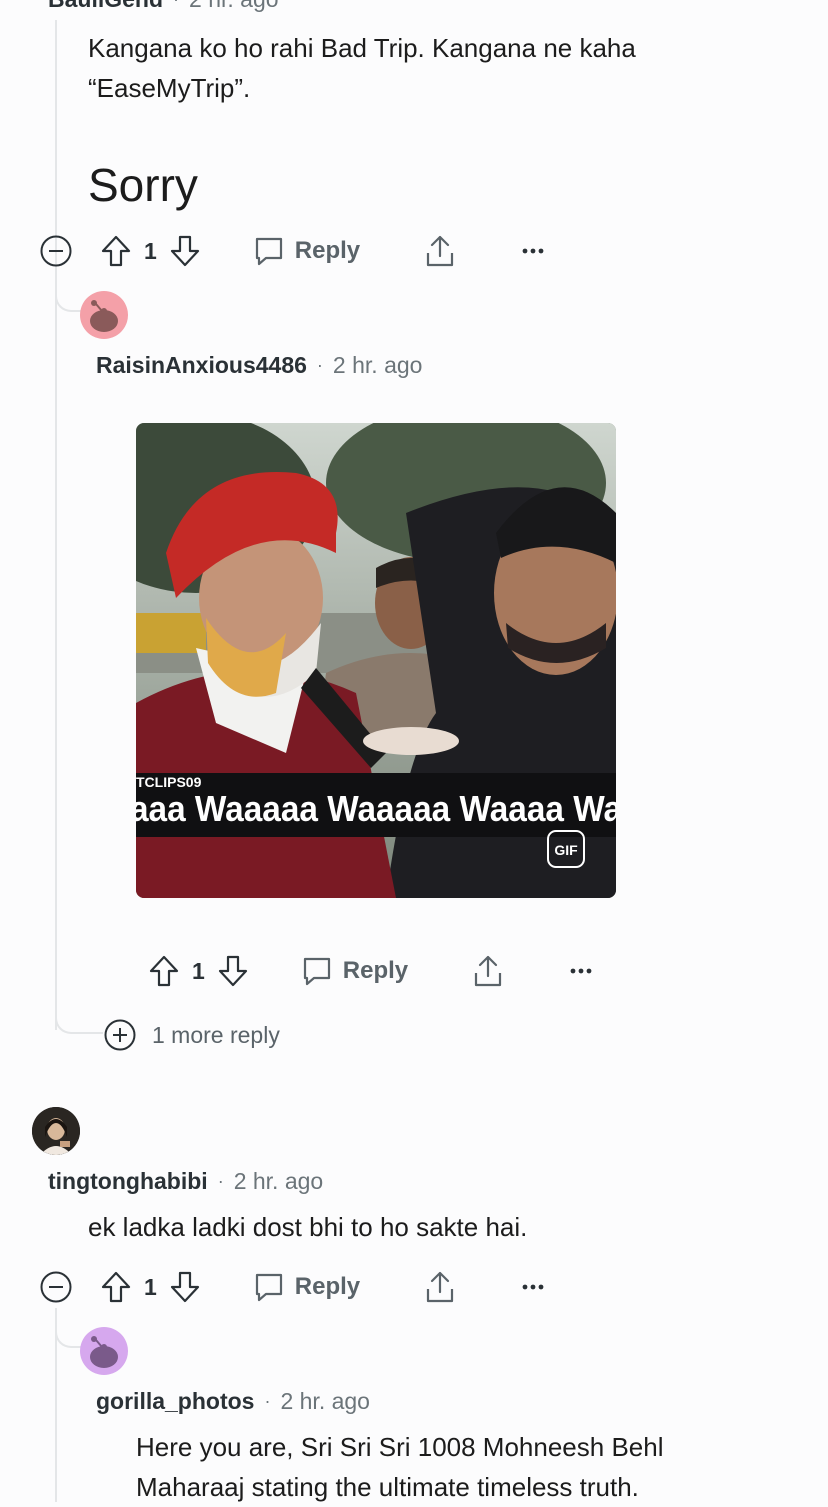 The width and height of the screenshot is (828, 1507). What do you see at coordinates (143, 185) in the screenshot?
I see `comment-heading: Sorry` at bounding box center [143, 185].